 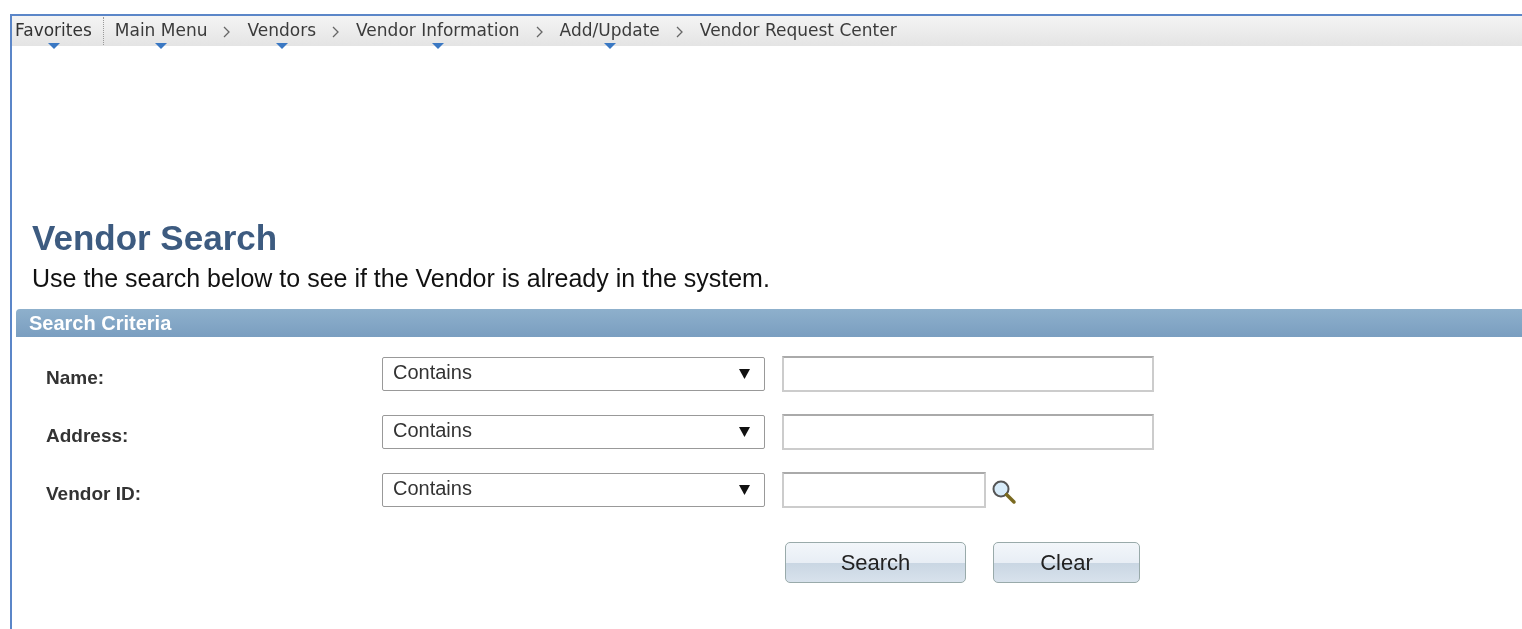 I want to click on form-button: Search, so click(x=875, y=562).